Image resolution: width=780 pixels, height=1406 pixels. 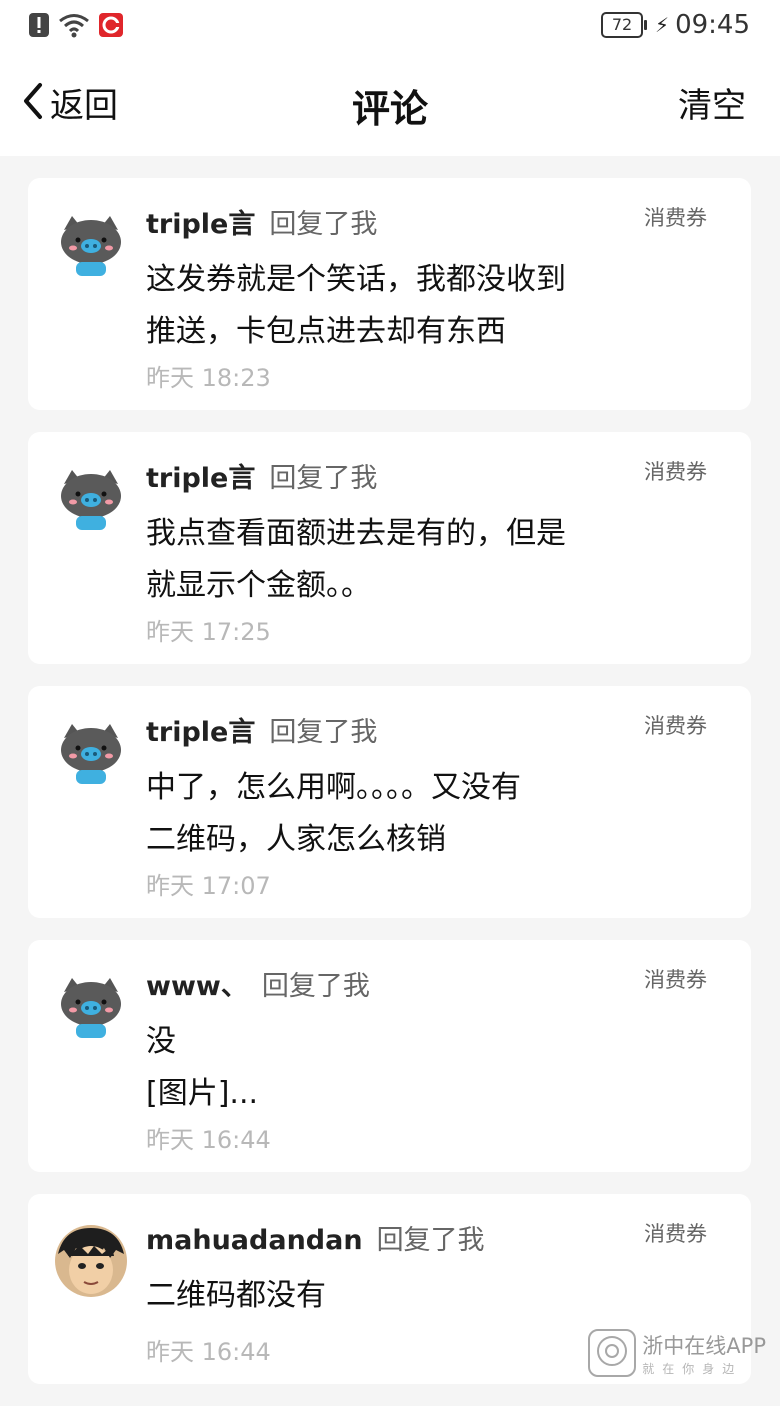 I want to click on alert-icon, so click(x=39, y=27).